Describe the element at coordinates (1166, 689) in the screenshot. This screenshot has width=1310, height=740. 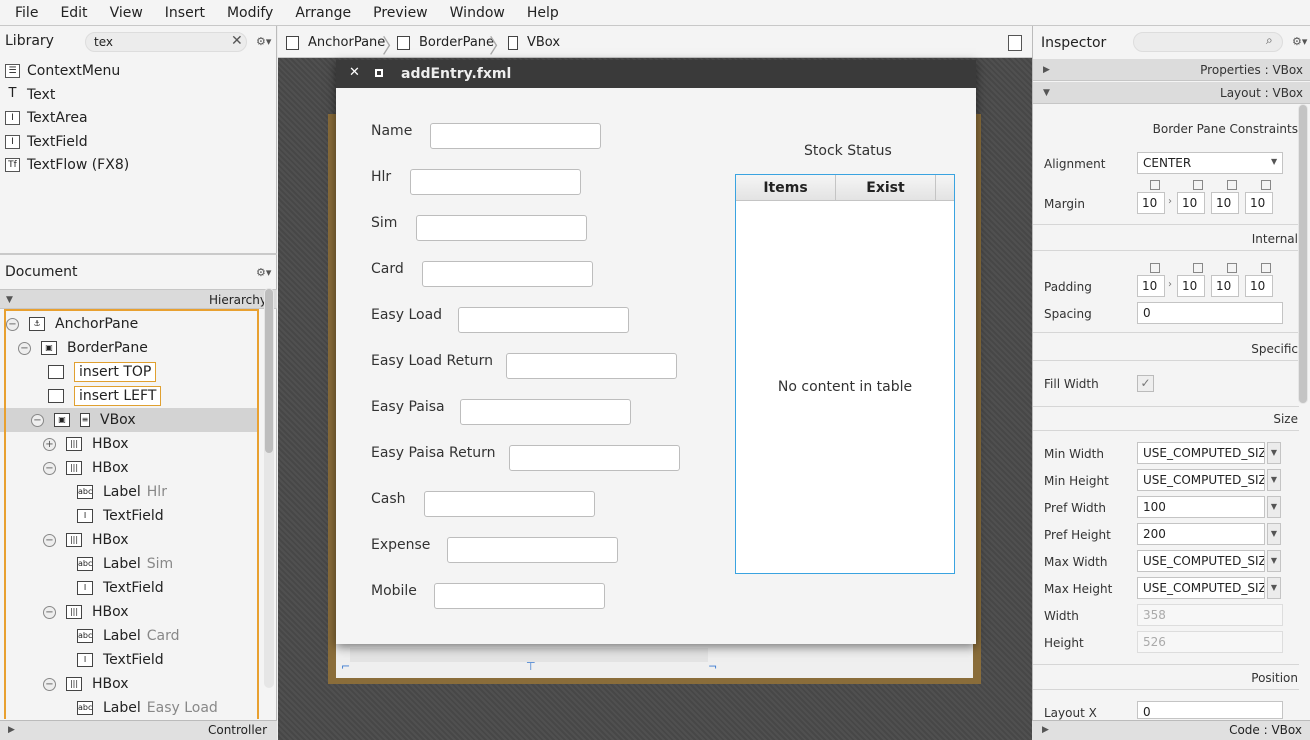
I see `divider` at that location.